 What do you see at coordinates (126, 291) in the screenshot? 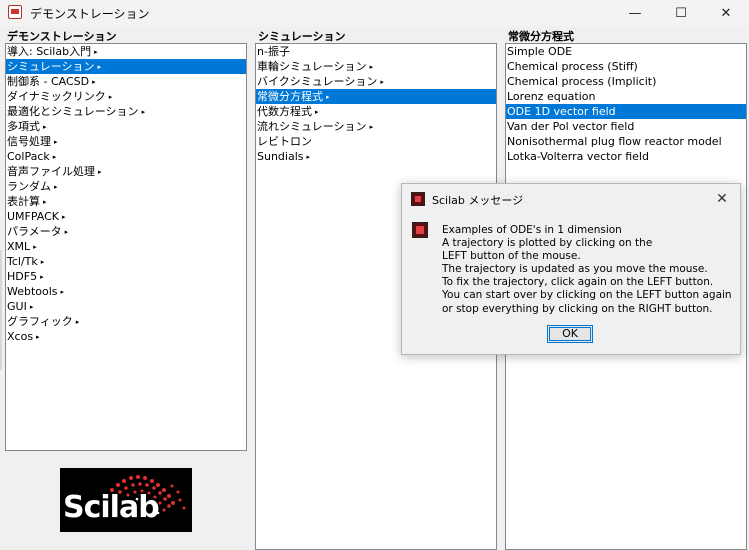
I see `list-item: Webtools ▸` at bounding box center [126, 291].